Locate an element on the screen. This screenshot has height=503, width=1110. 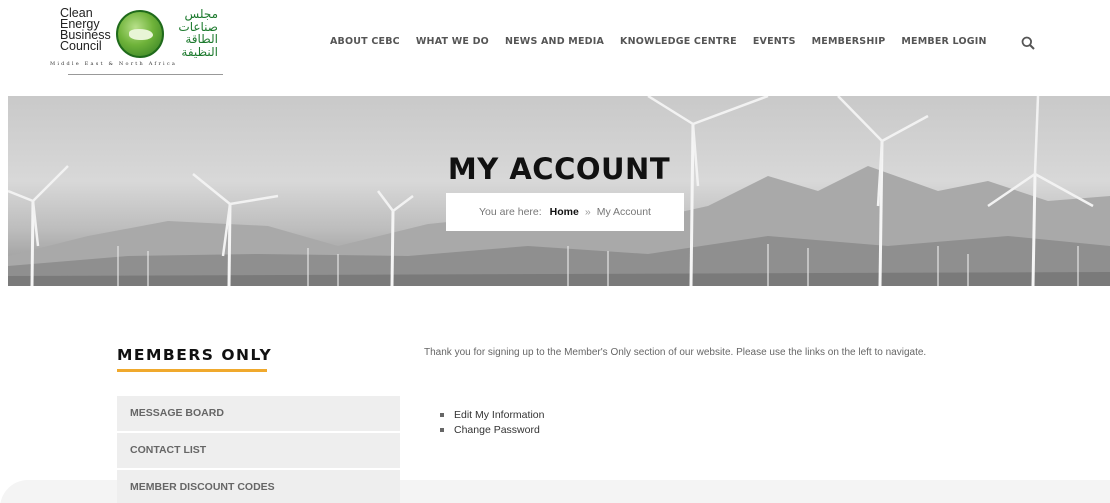
logo-arabic-line: الطاقة is located at coordinates (201, 39).